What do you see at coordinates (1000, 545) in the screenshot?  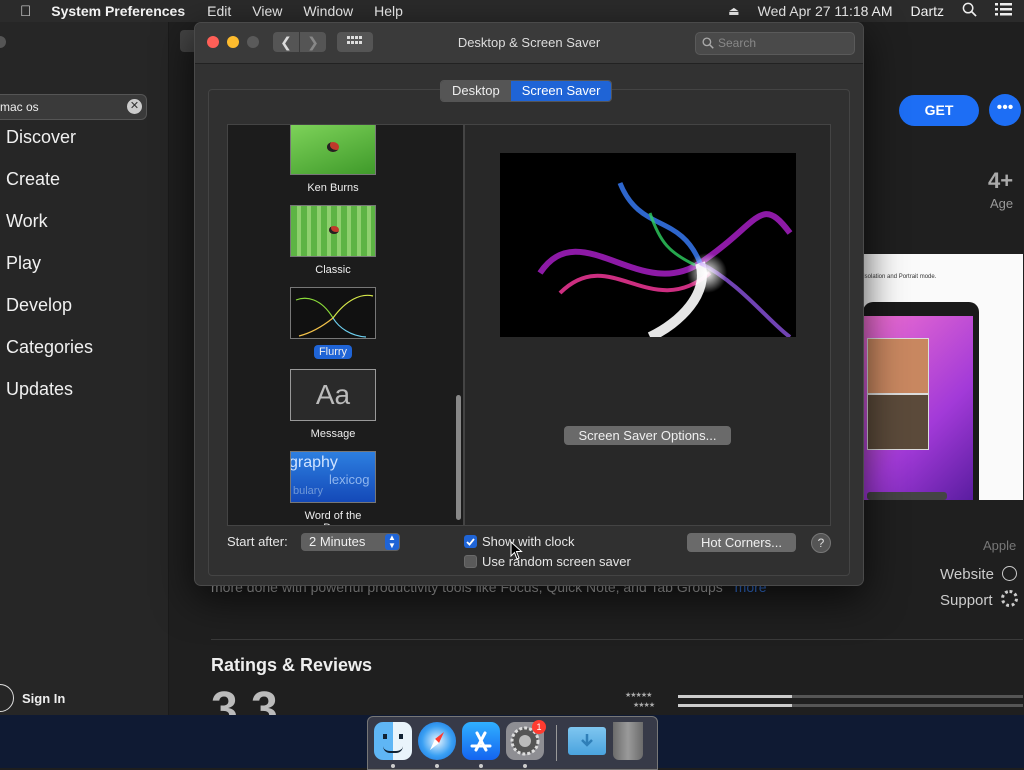 I see `developer-name: Apple` at bounding box center [1000, 545].